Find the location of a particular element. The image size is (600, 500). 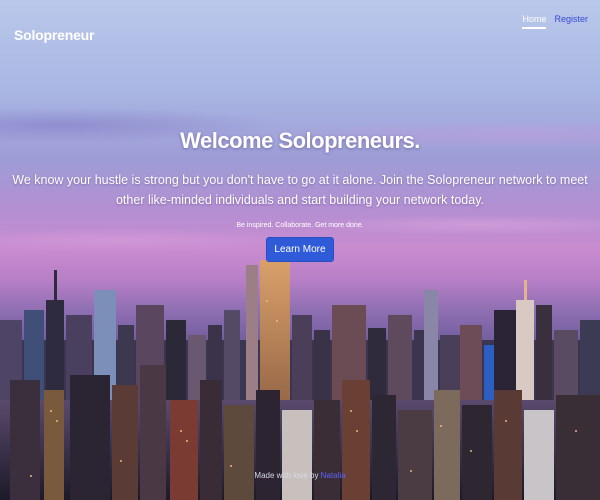

footer: Made with love by Natalia is located at coordinates (300, 475).